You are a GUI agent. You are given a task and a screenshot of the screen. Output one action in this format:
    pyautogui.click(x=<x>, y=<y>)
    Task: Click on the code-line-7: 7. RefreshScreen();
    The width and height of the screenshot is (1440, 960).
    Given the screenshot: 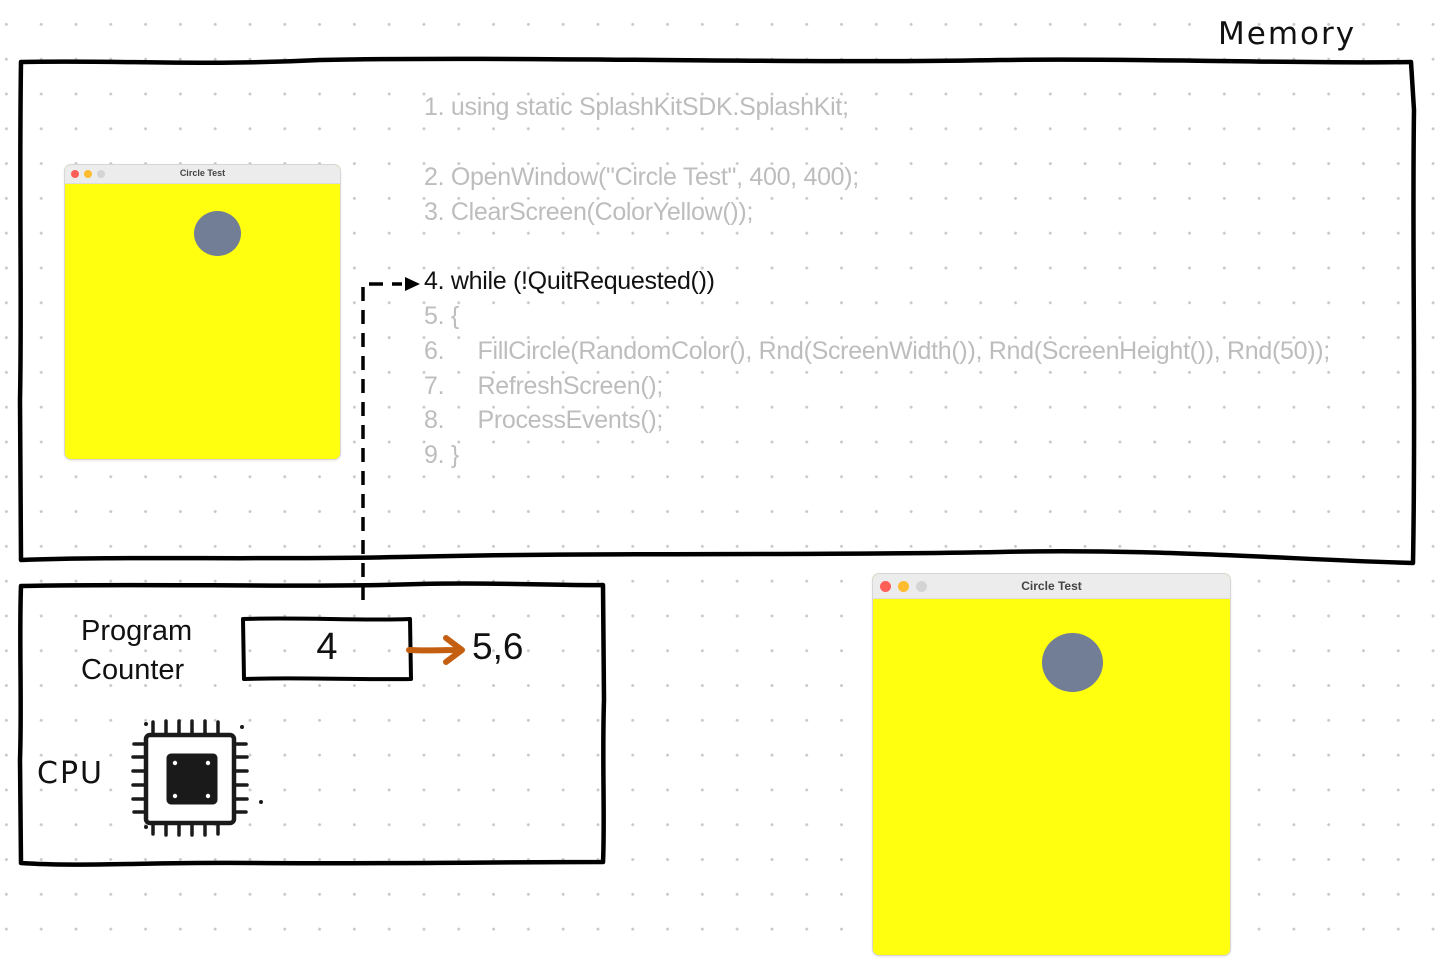 What is the action you would take?
    pyautogui.click(x=544, y=386)
    